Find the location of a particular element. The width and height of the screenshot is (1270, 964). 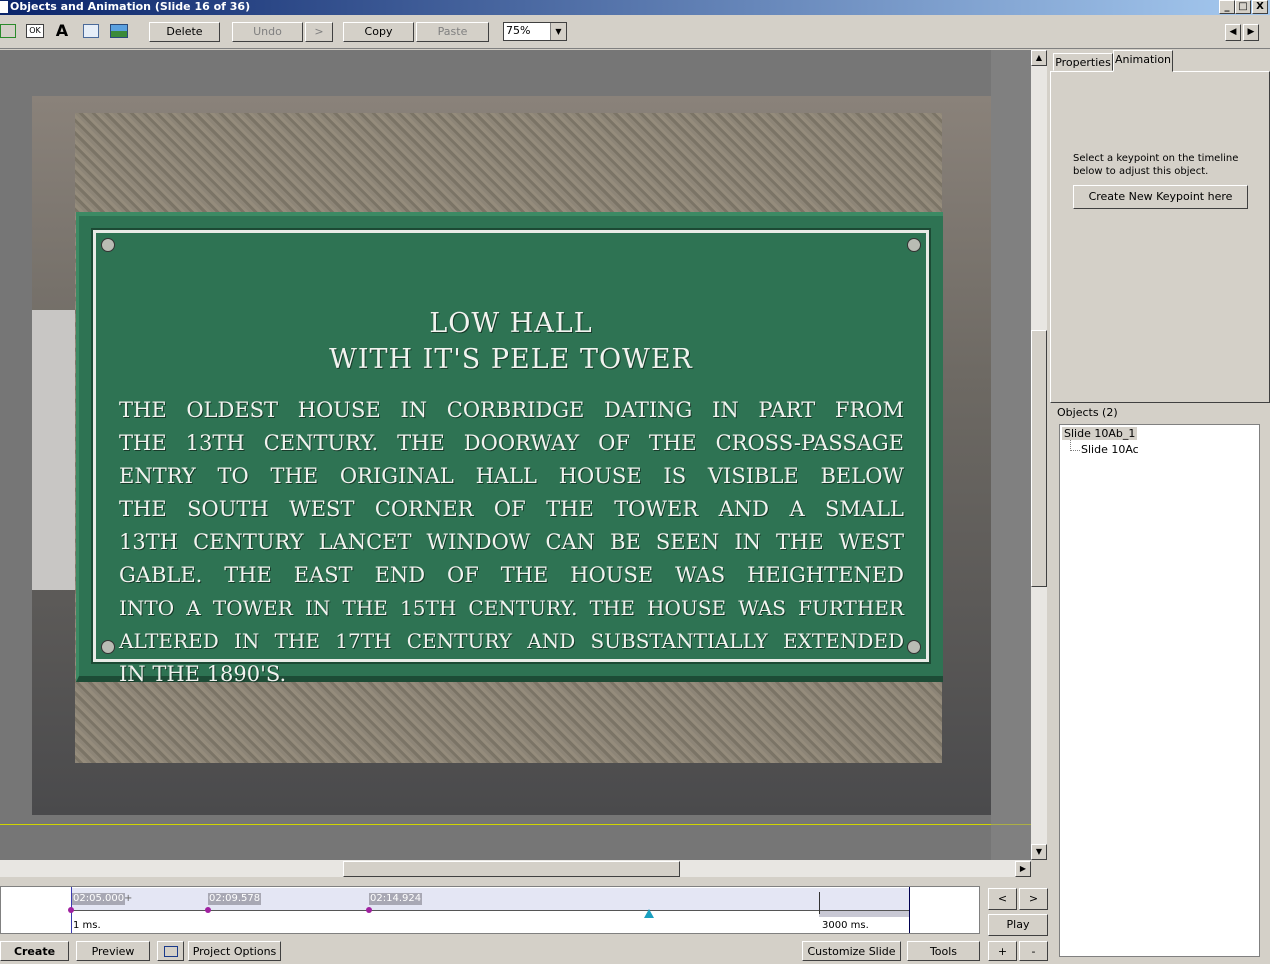

copy-button: Copy is located at coordinates (378, 32).